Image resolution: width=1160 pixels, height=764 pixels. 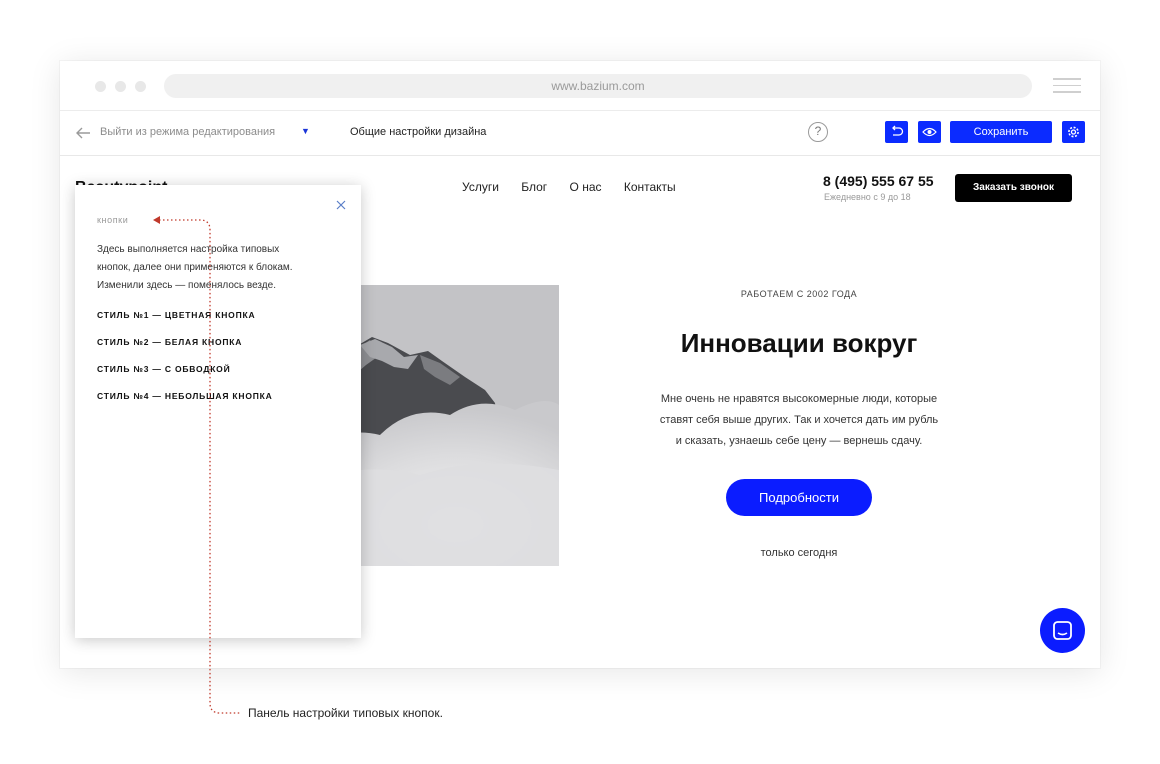 I want to click on panel-description-line: Здесь выполняется настройка типовых, so click(x=188, y=249).